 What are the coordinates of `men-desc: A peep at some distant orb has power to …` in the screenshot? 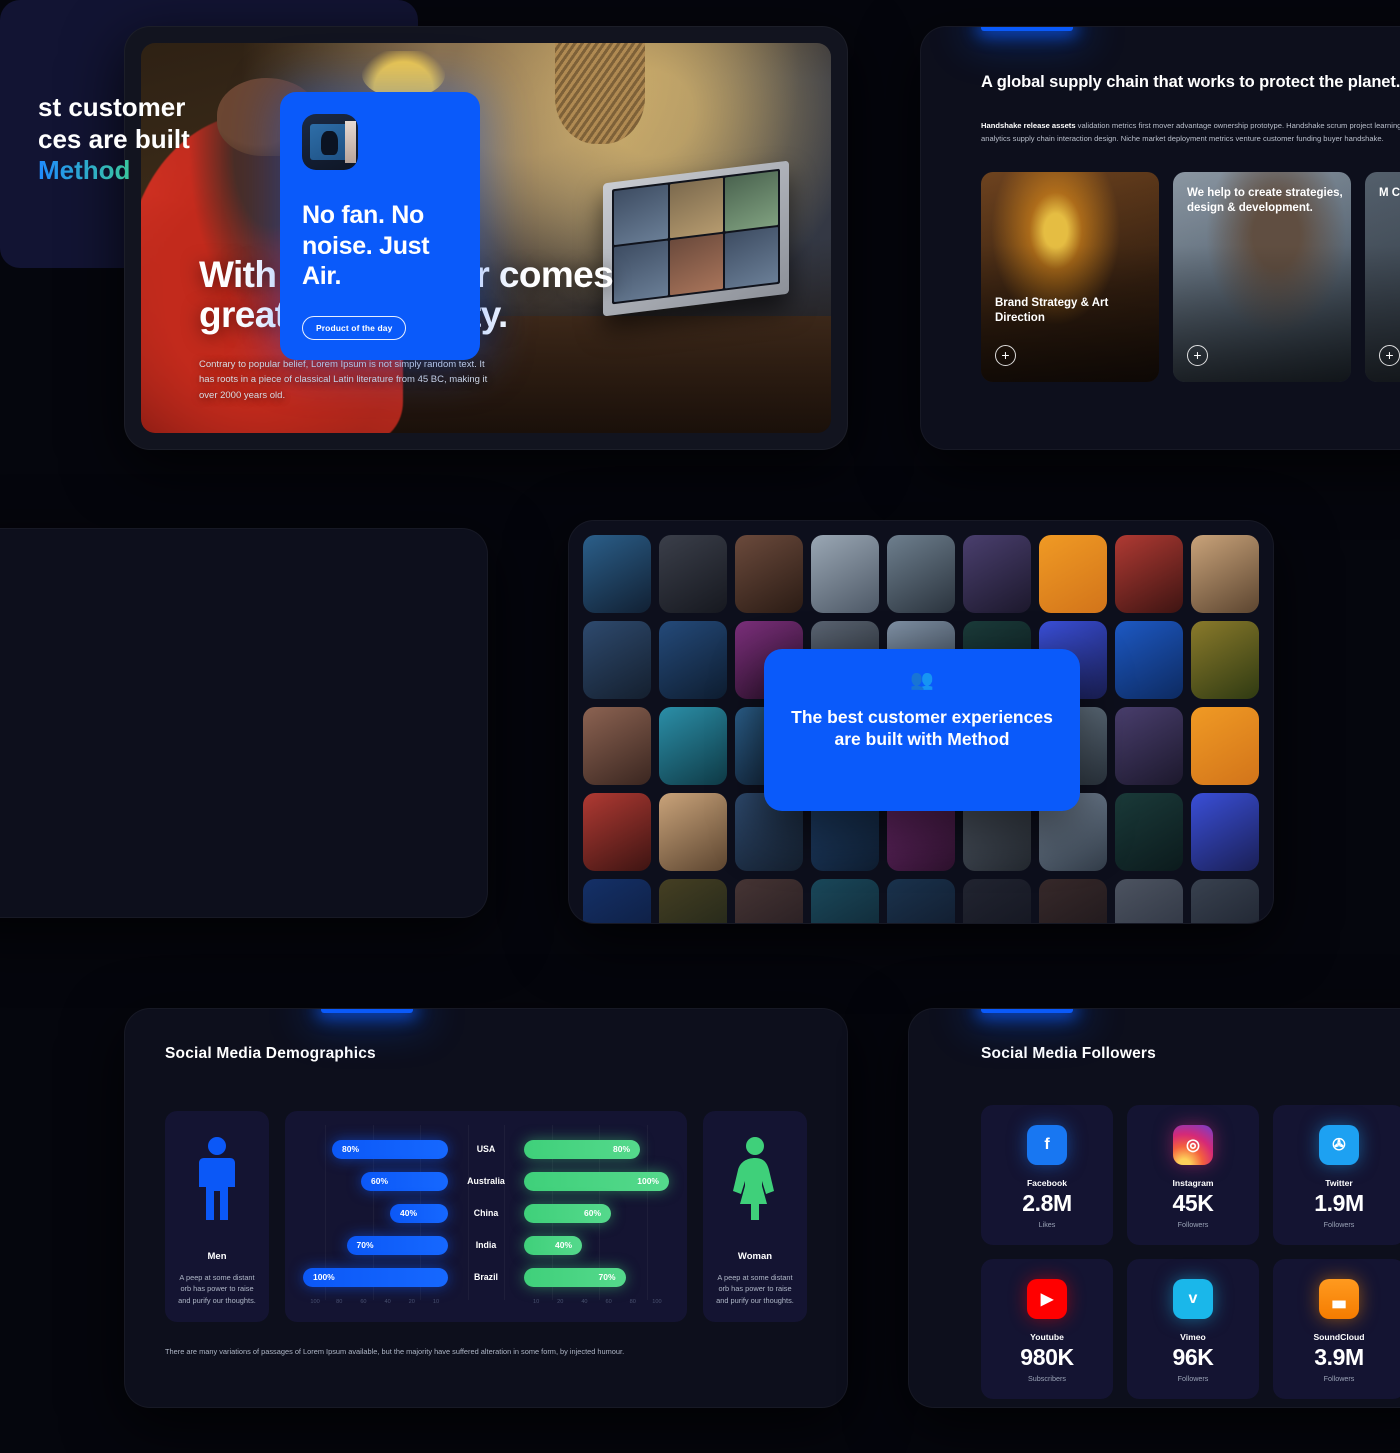 It's located at (217, 1289).